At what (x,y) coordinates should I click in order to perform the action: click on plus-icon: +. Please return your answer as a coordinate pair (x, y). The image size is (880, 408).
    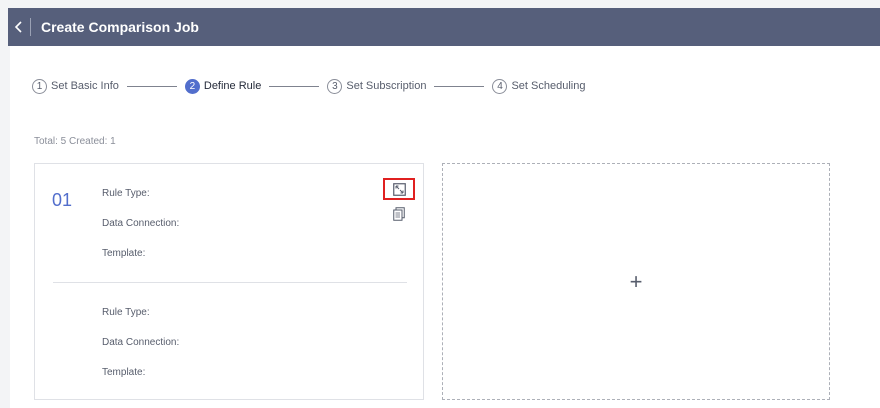
    Looking at the image, I should click on (636, 281).